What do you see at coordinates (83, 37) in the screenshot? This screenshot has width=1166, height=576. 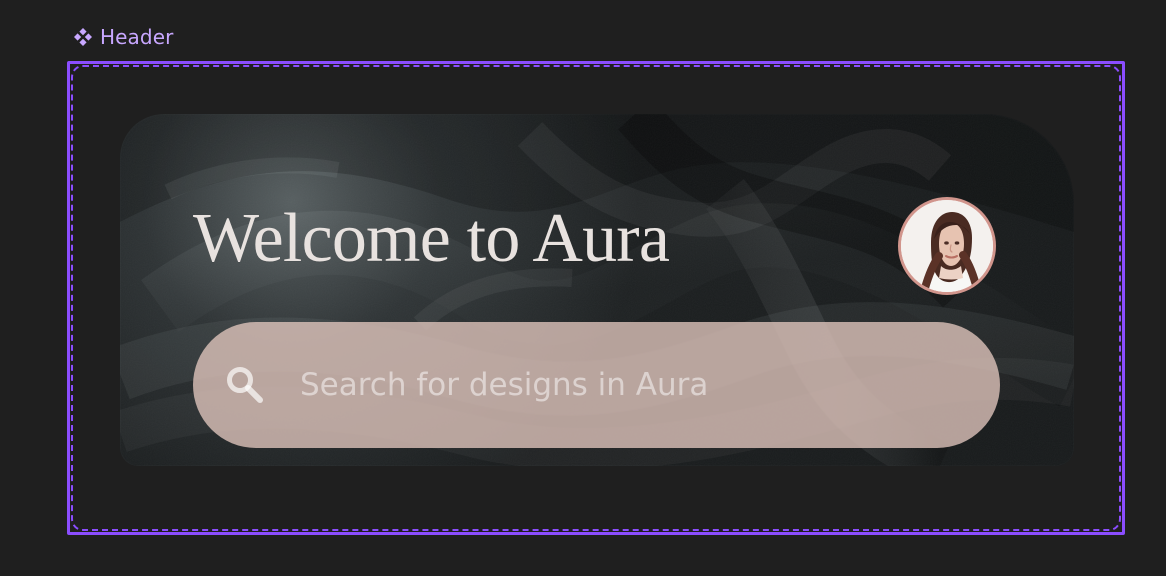 I see `component-diamond-icon` at bounding box center [83, 37].